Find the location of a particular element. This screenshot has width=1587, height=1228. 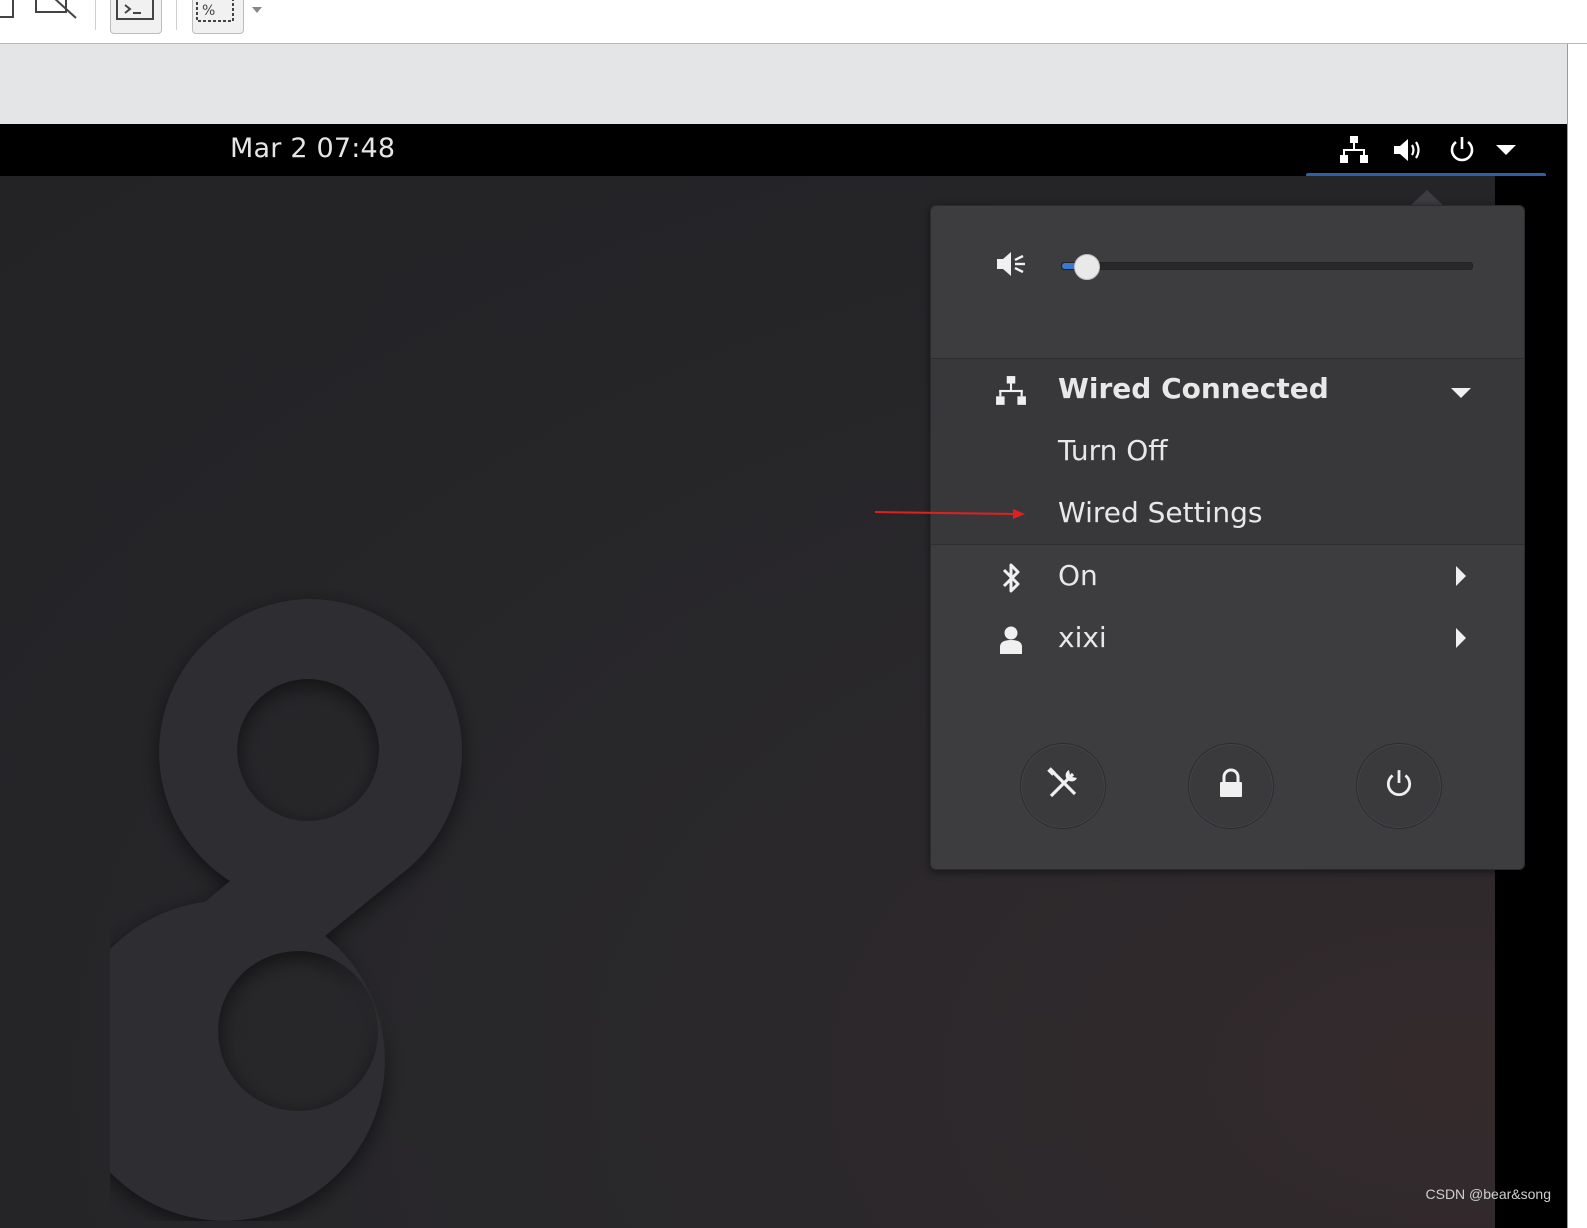

power-off-button is located at coordinates (1399, 786).